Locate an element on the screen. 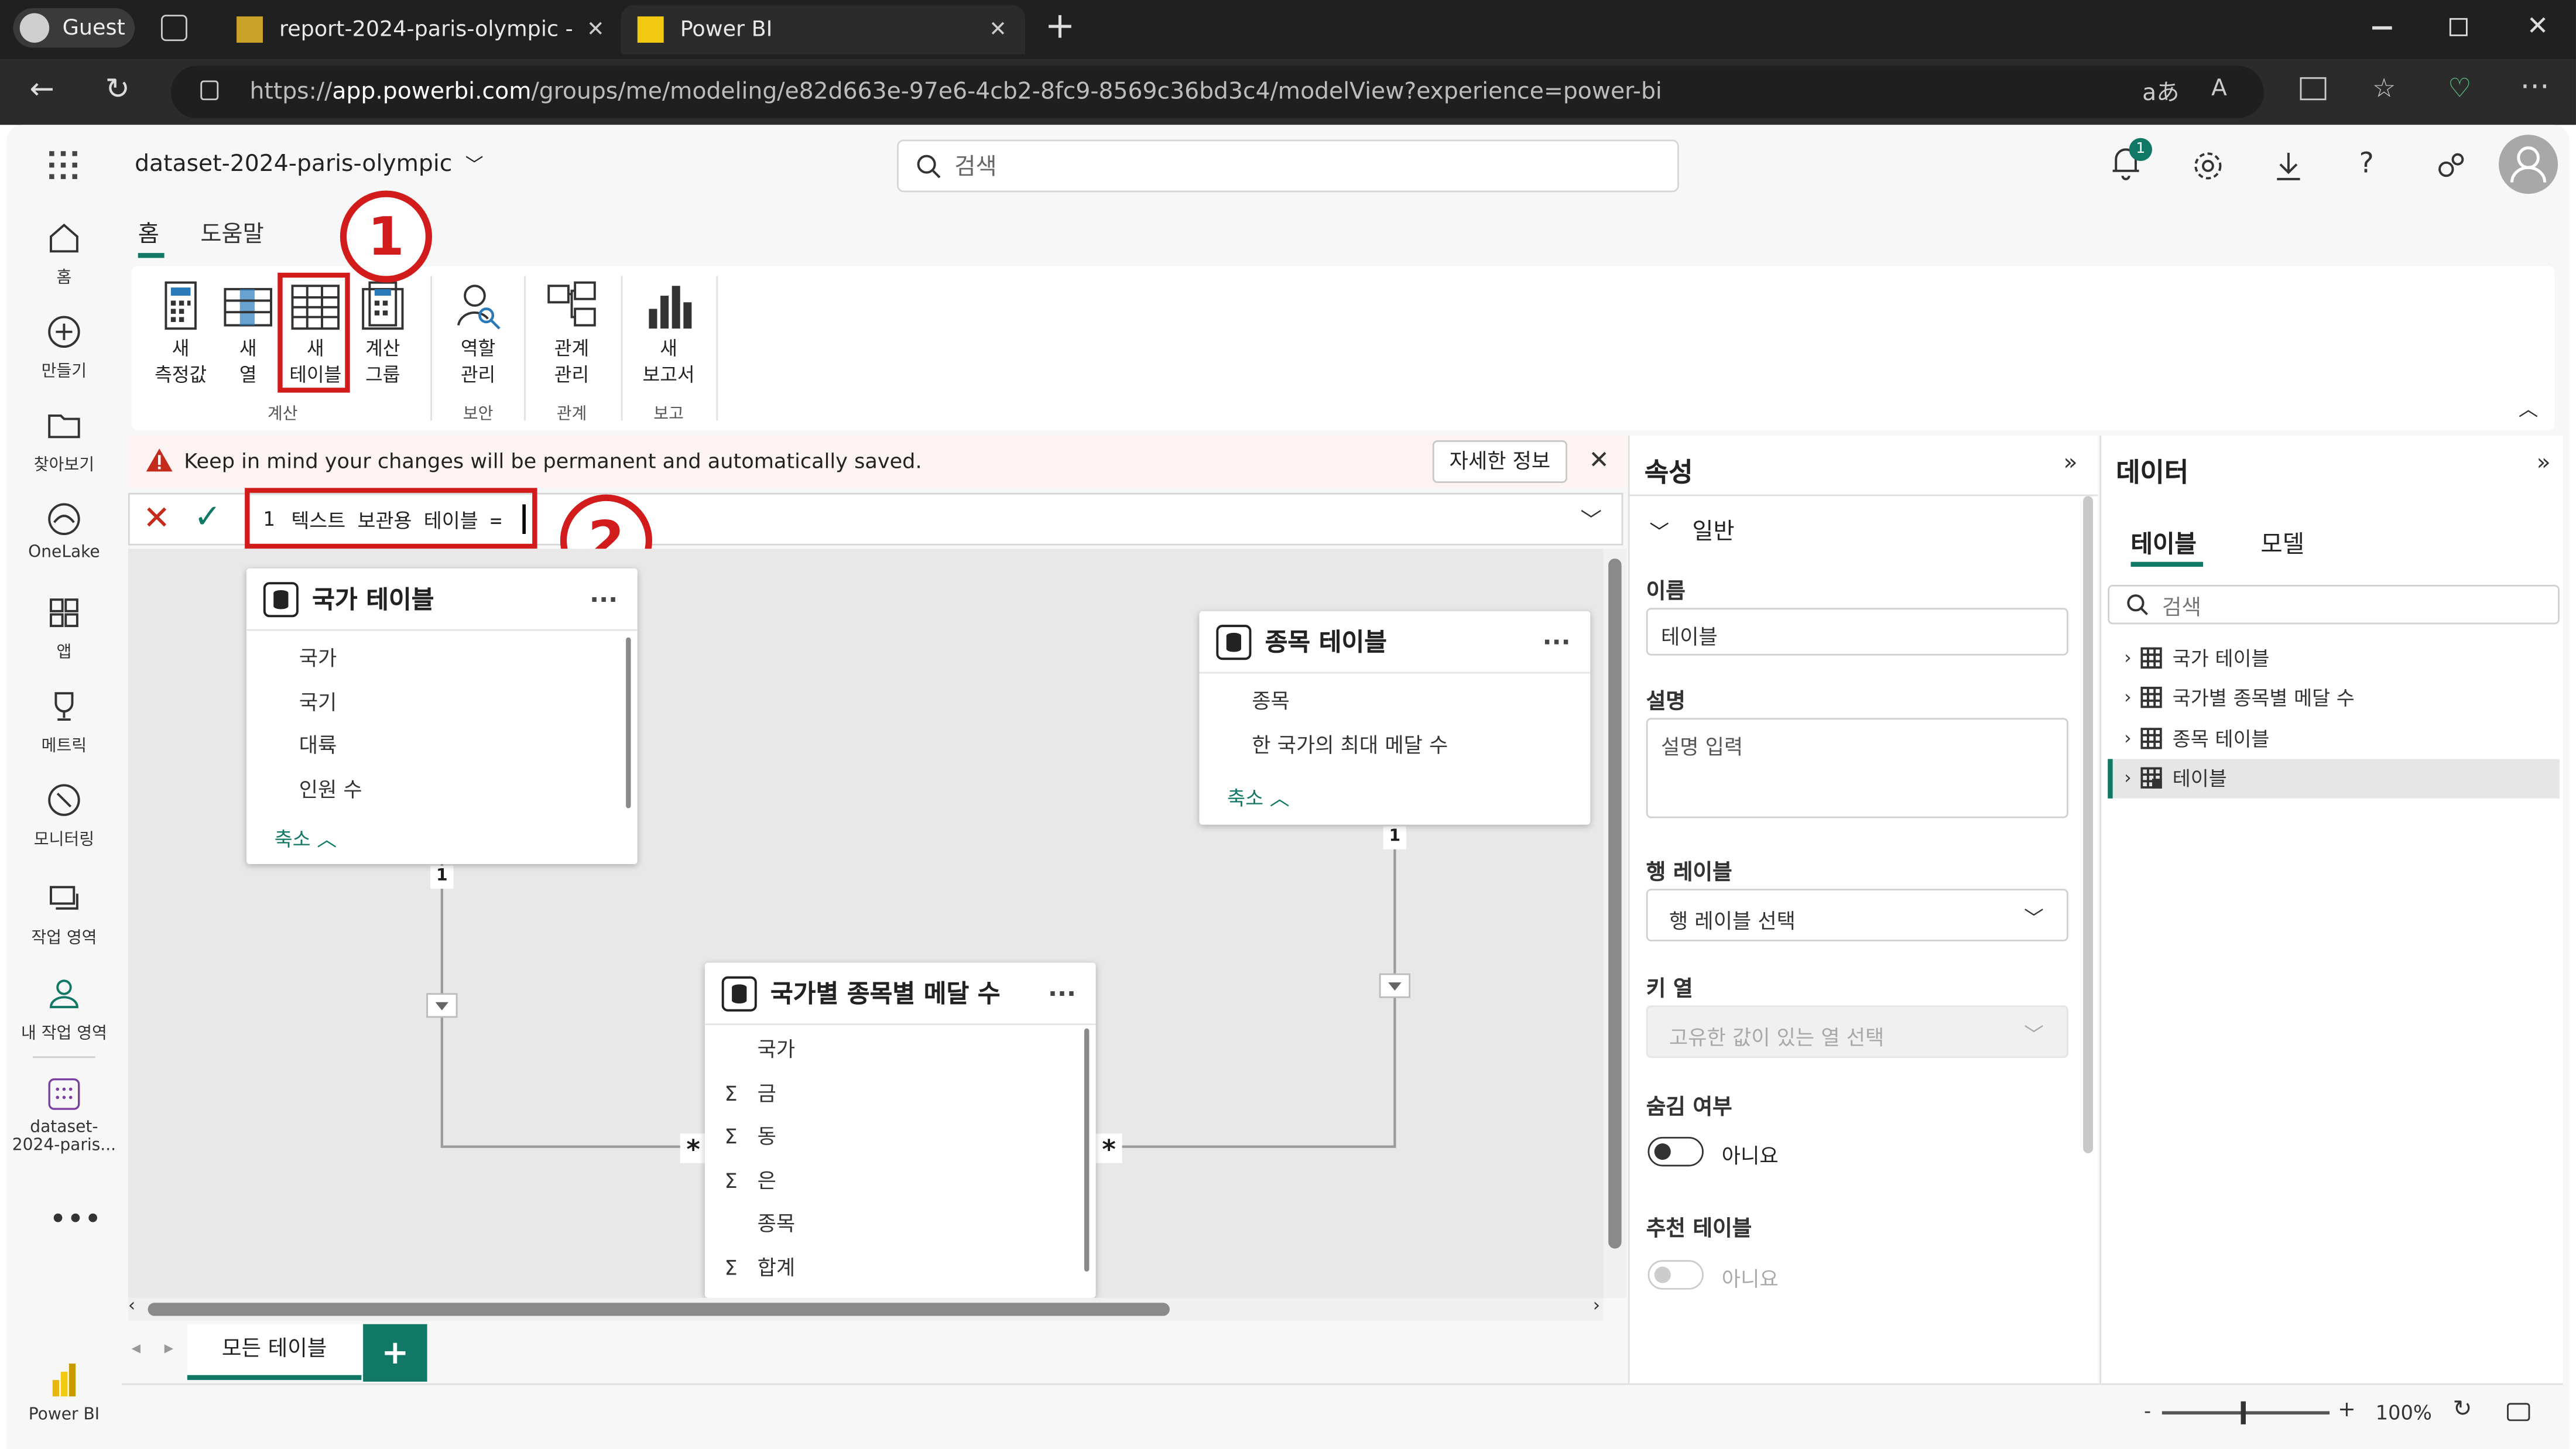  close-window-icon: ✕ is located at coordinates (2538, 25).